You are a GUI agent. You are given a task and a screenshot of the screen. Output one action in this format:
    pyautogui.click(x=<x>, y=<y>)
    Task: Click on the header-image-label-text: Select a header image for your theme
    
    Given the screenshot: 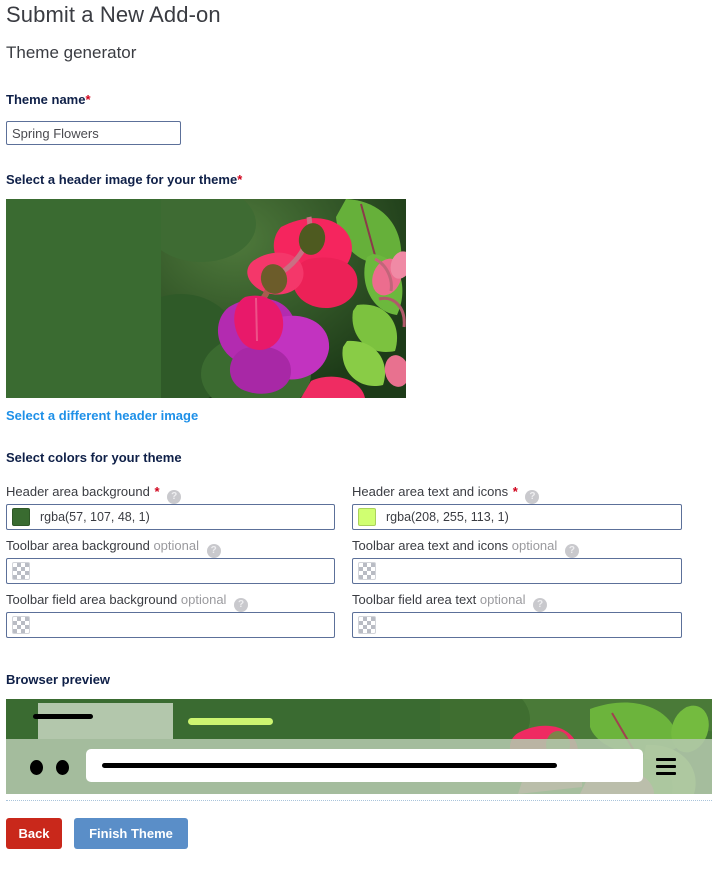 What is the action you would take?
    pyautogui.click(x=122, y=179)
    